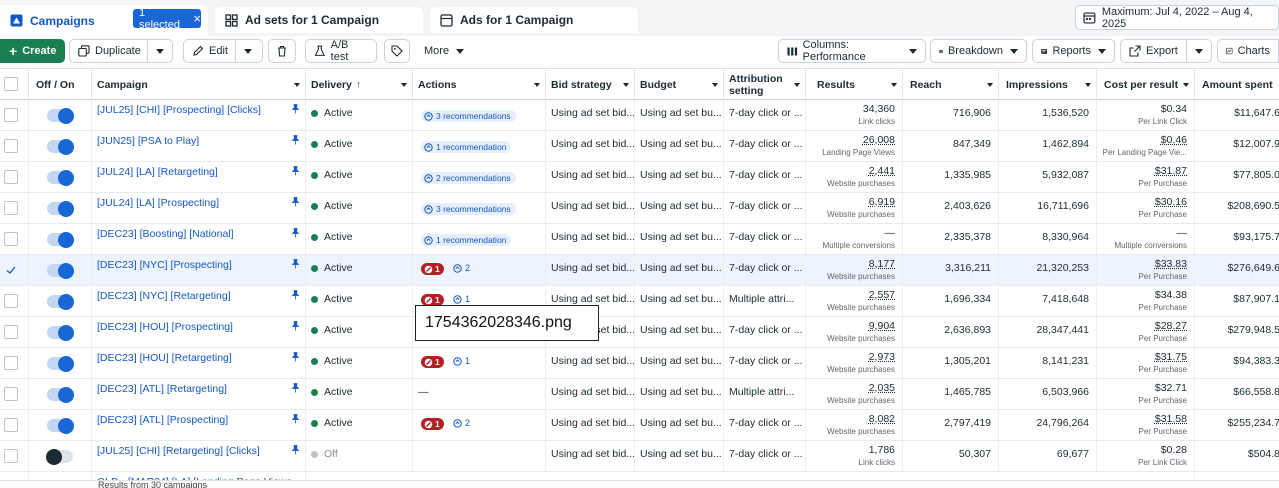 This screenshot has width=1279, height=488. What do you see at coordinates (319, 20) in the screenshot?
I see `tab-adsets: Ad sets for 1 Campaign` at bounding box center [319, 20].